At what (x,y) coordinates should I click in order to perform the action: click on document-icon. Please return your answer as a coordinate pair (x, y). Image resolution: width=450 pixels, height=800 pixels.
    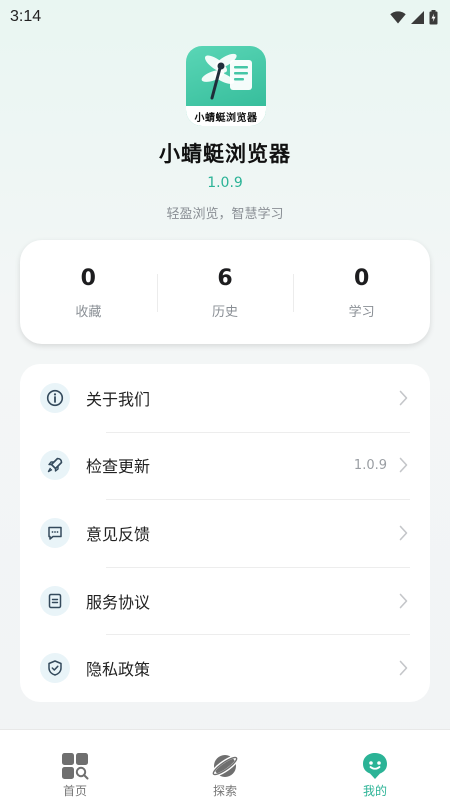
    Looking at the image, I should click on (55, 600).